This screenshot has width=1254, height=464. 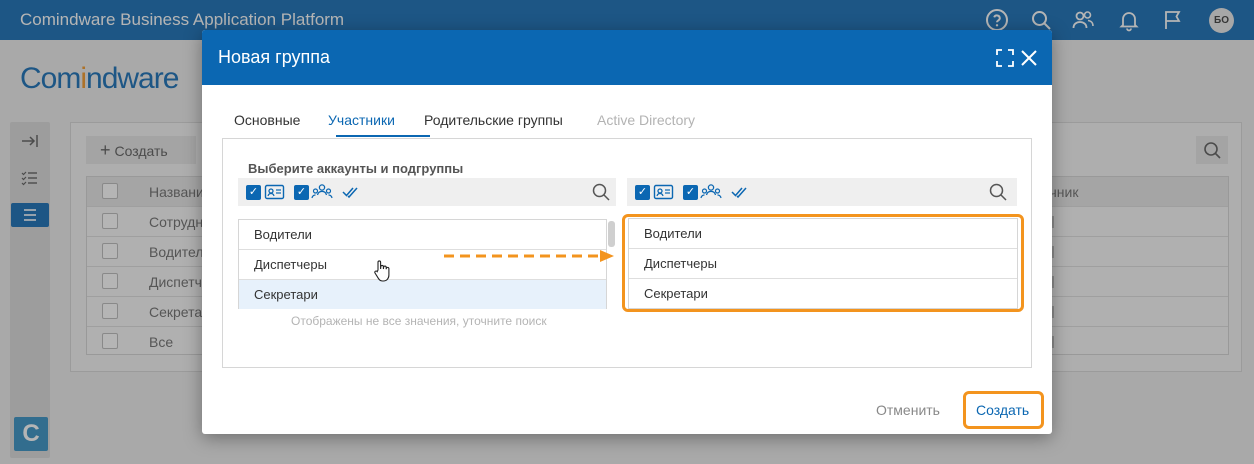 What do you see at coordinates (611, 234) in the screenshot?
I see `available-scrollbar` at bounding box center [611, 234].